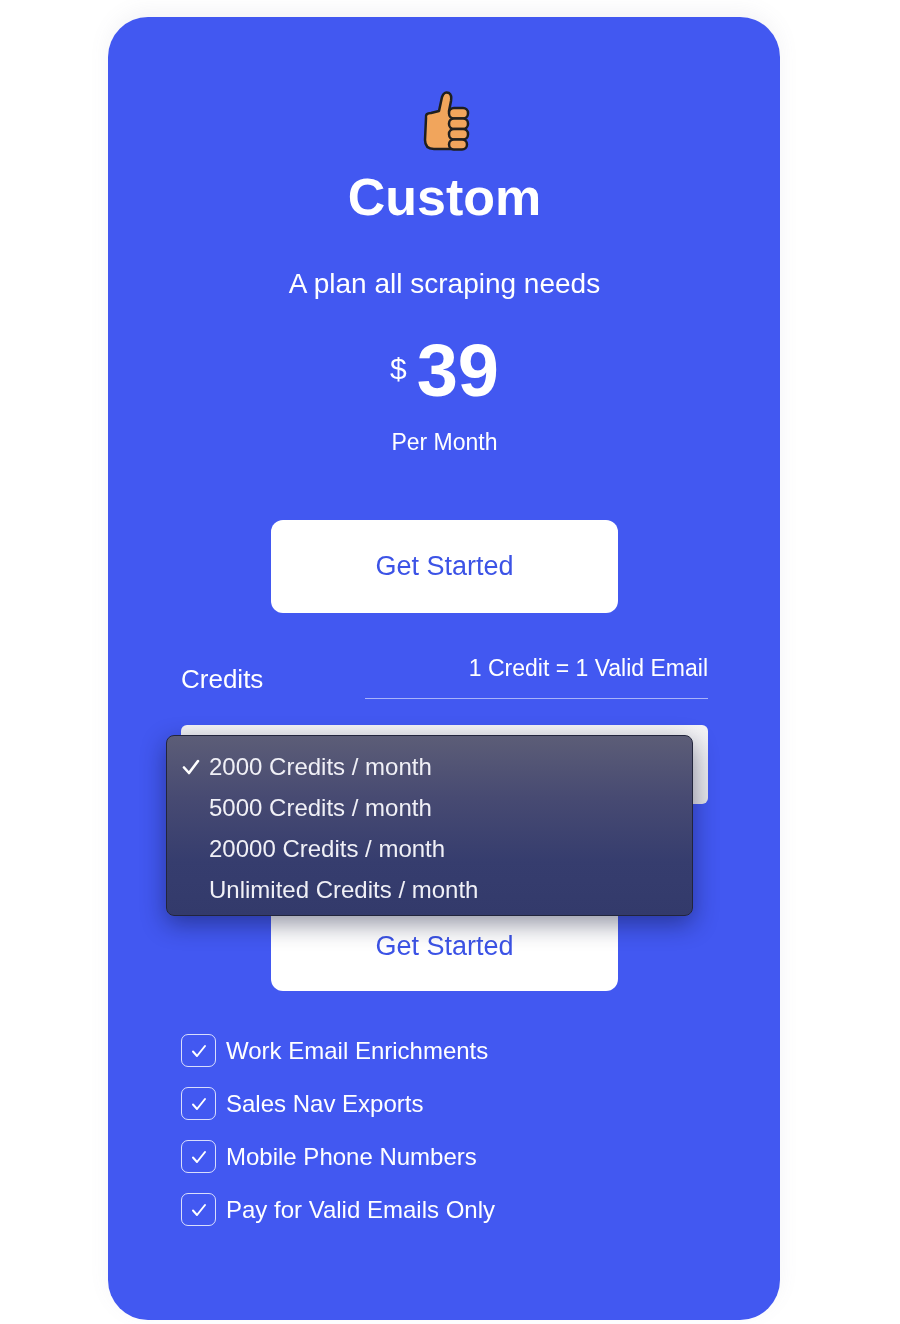 The height and width of the screenshot is (1324, 900). I want to click on feature-label: Work Email Enrichments, so click(357, 1050).